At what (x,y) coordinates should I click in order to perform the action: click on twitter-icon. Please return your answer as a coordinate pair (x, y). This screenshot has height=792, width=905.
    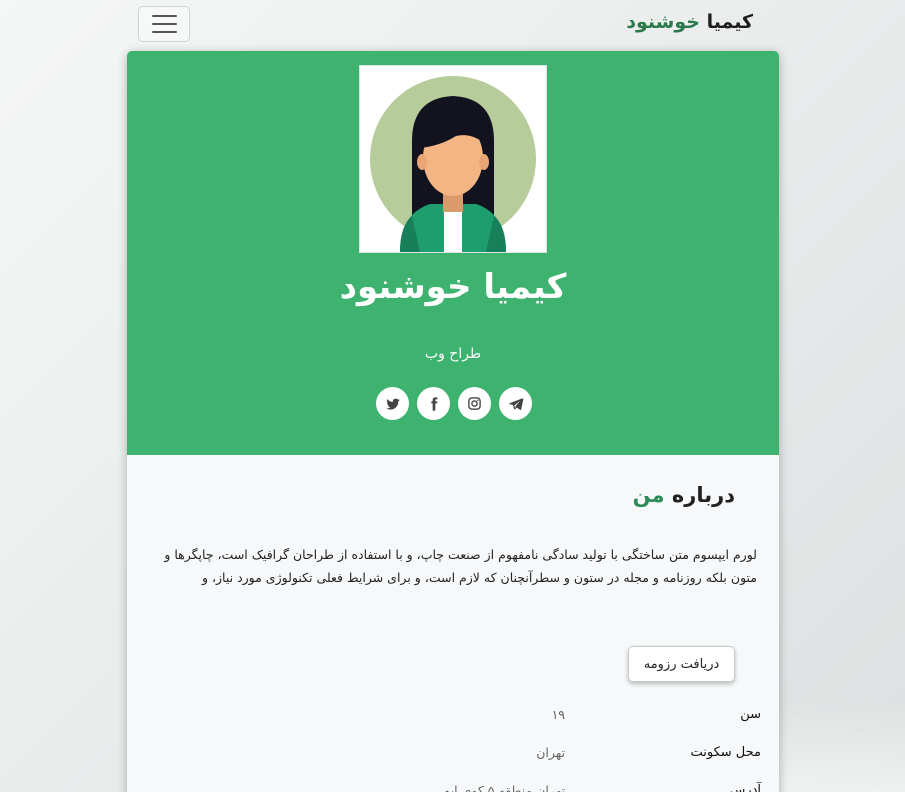
    Looking at the image, I should click on (392, 404).